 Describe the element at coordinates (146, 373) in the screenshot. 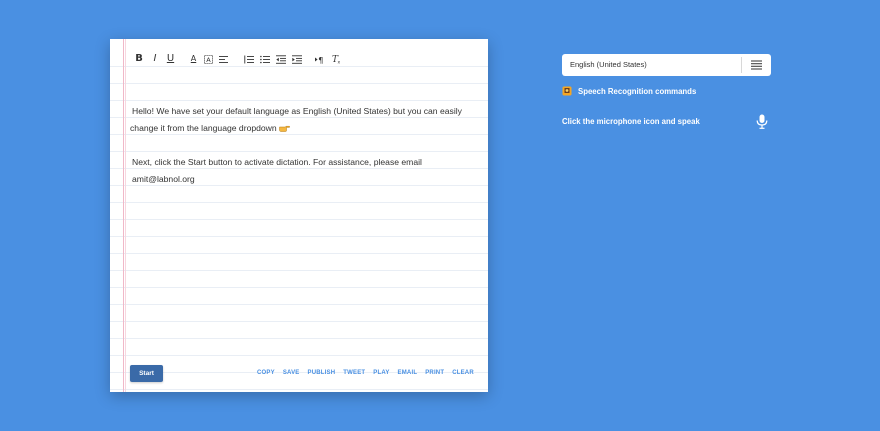

I see `start-button: Start` at that location.